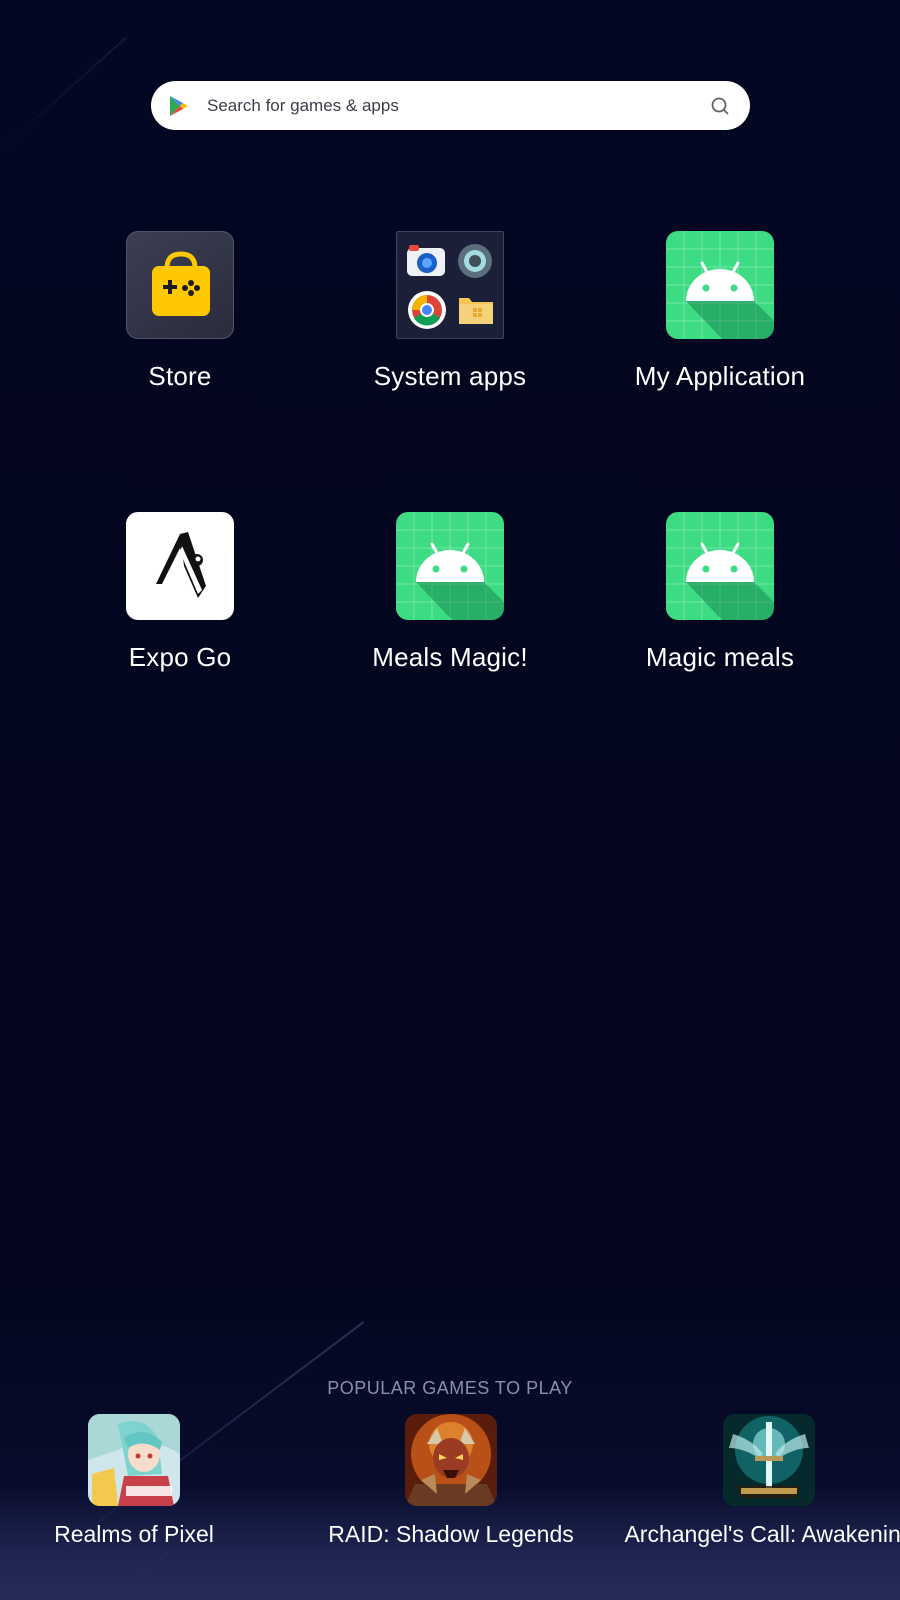 The image size is (900, 1600). What do you see at coordinates (134, 1534) in the screenshot?
I see `game-label: Realms of Pixel` at bounding box center [134, 1534].